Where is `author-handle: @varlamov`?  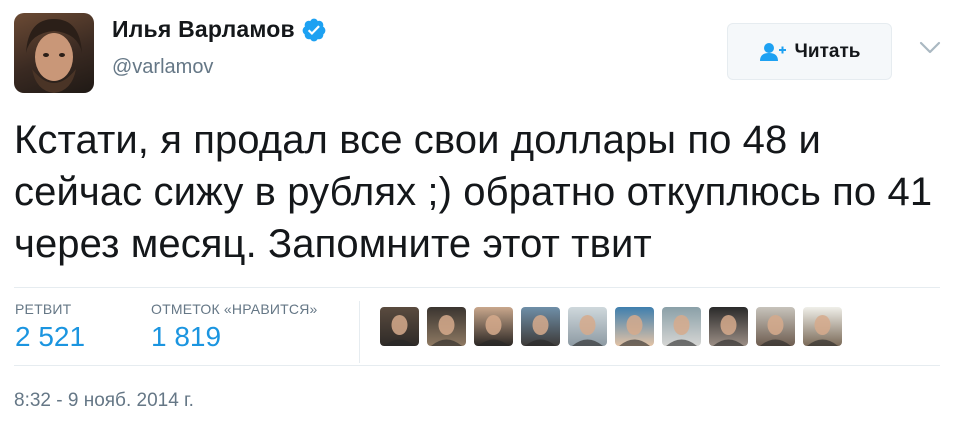 author-handle: @varlamov is located at coordinates (162, 67).